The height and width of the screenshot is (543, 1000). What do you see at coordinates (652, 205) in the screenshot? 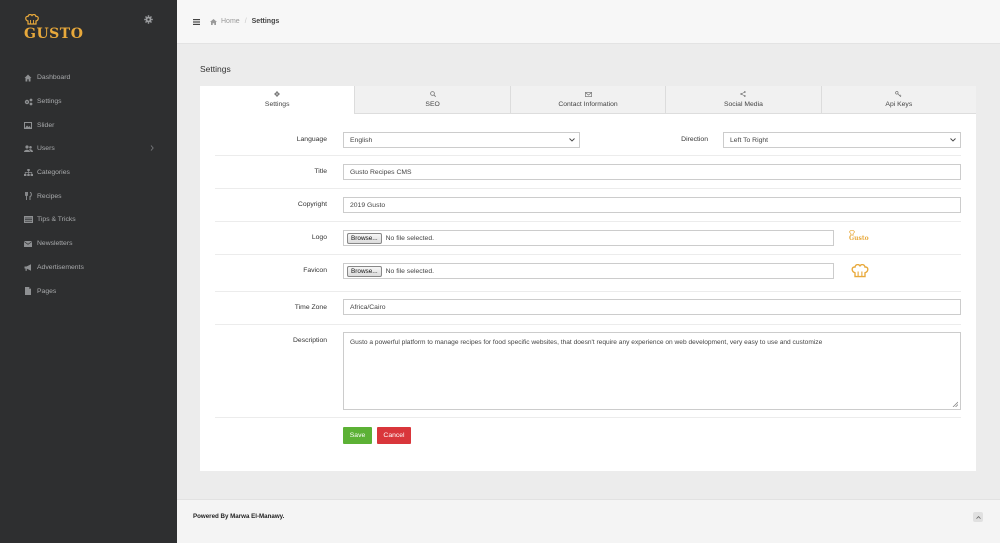
I see `copyright-input: 2019 Gusto` at bounding box center [652, 205].